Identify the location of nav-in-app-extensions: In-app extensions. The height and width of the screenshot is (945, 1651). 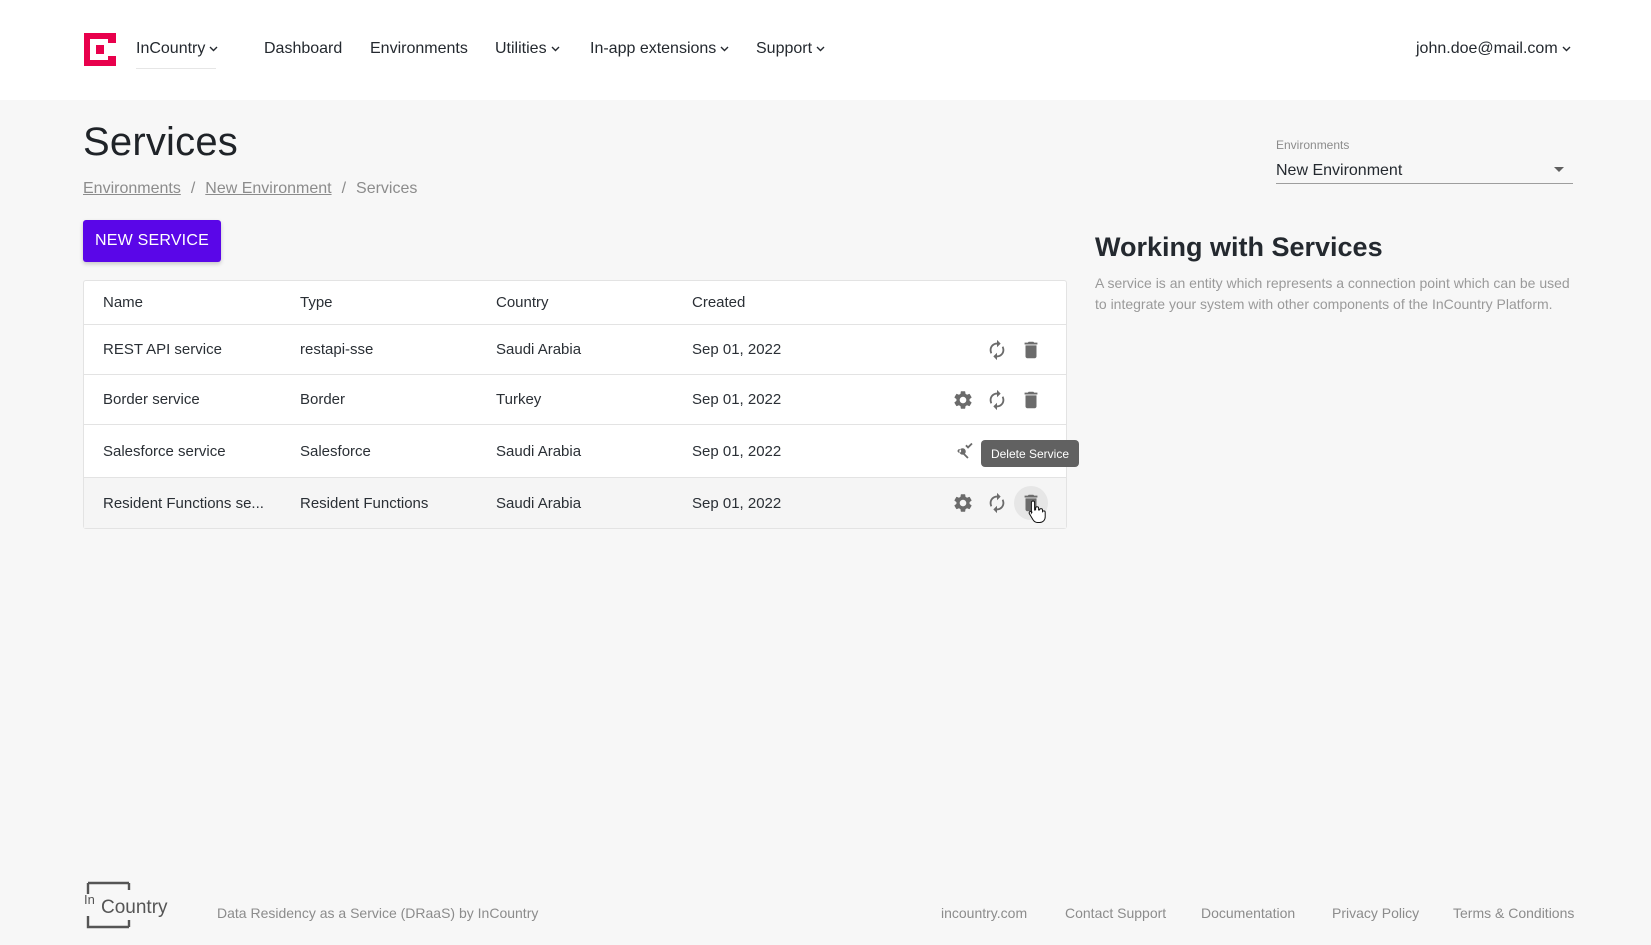
(659, 49).